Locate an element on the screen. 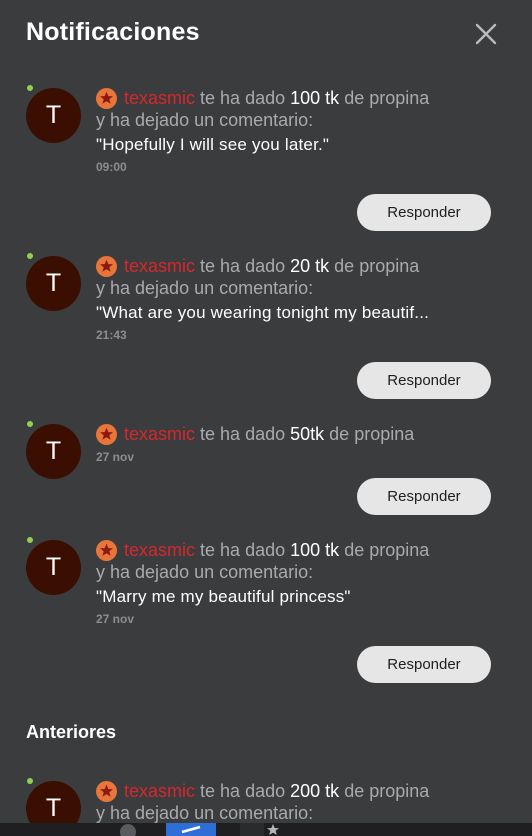 Image resolution: width=532 pixels, height=836 pixels. comment-text: "Hopefully I will see you later." is located at coordinates (213, 144).